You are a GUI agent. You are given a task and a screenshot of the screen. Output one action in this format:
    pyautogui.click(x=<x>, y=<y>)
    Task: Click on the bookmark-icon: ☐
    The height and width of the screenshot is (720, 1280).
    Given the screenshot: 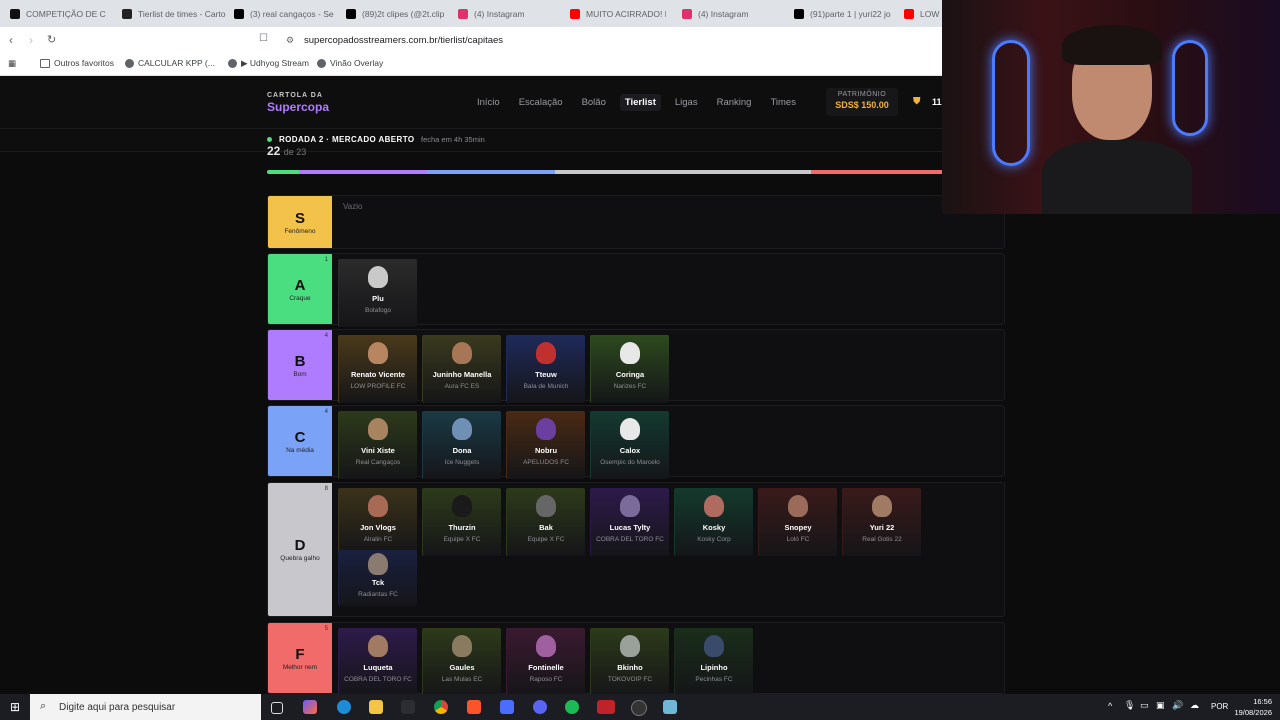 What is the action you would take?
    pyautogui.click(x=263, y=38)
    